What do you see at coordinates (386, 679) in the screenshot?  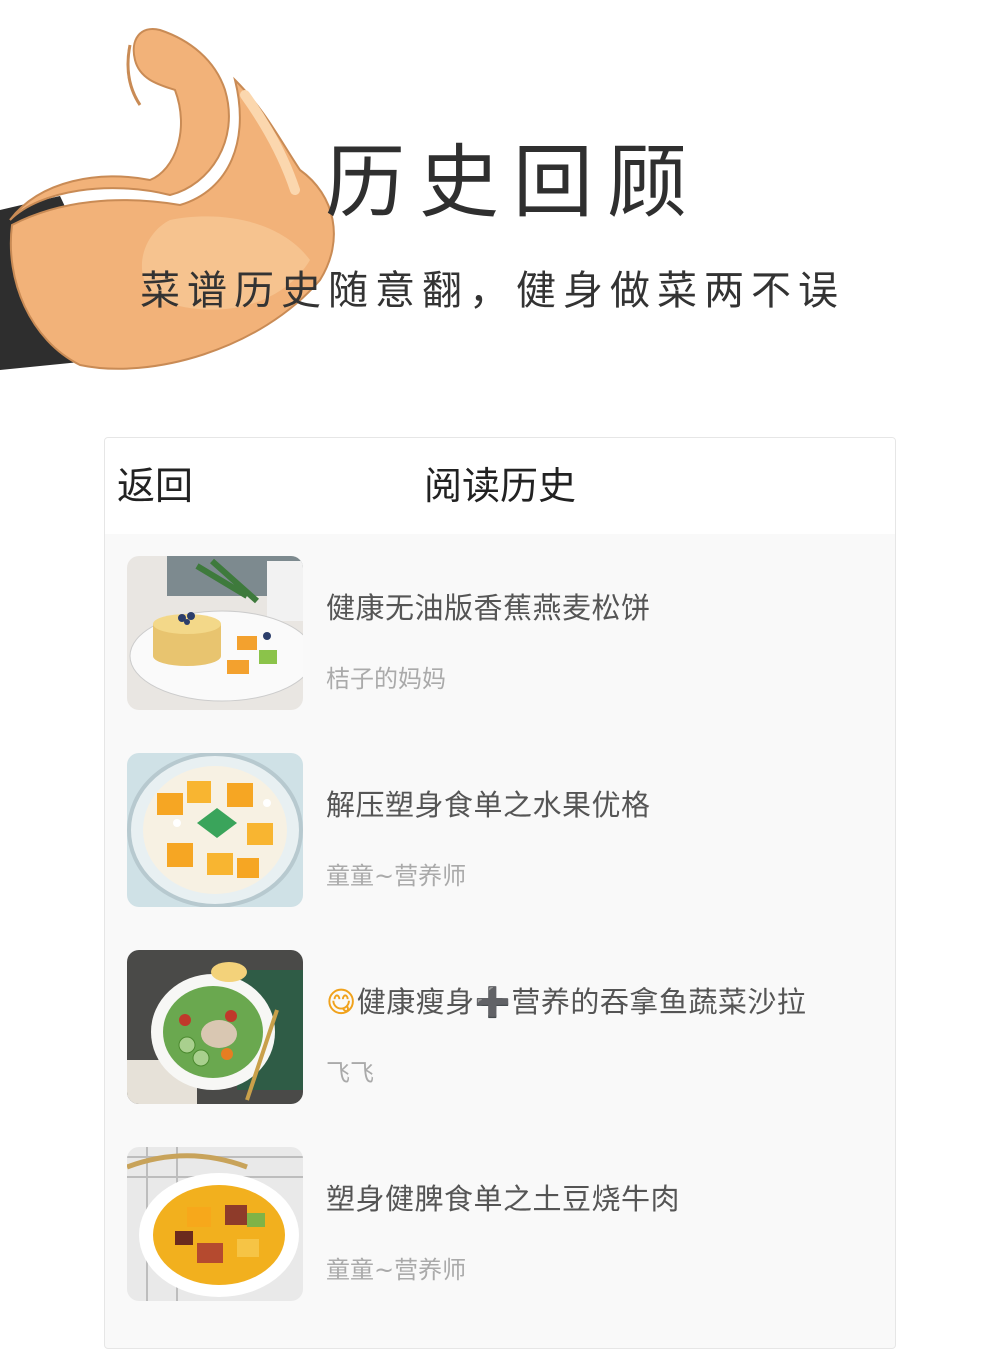 I see `recipe-author: 桔子的妈妈` at bounding box center [386, 679].